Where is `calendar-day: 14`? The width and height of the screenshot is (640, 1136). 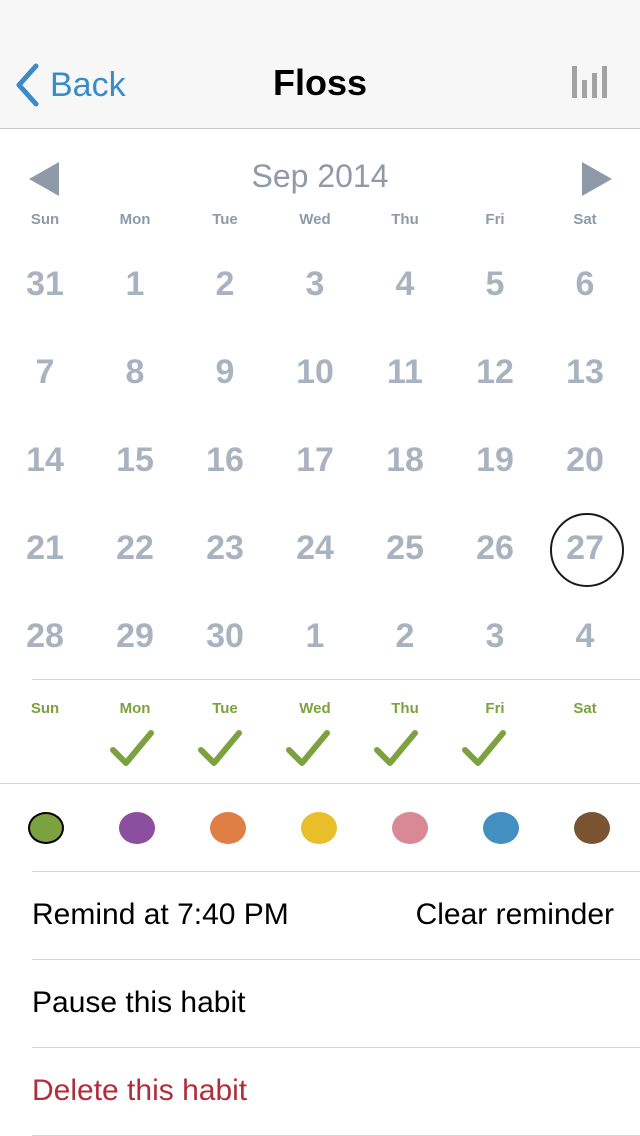
calendar-day: 14 is located at coordinates (45, 460).